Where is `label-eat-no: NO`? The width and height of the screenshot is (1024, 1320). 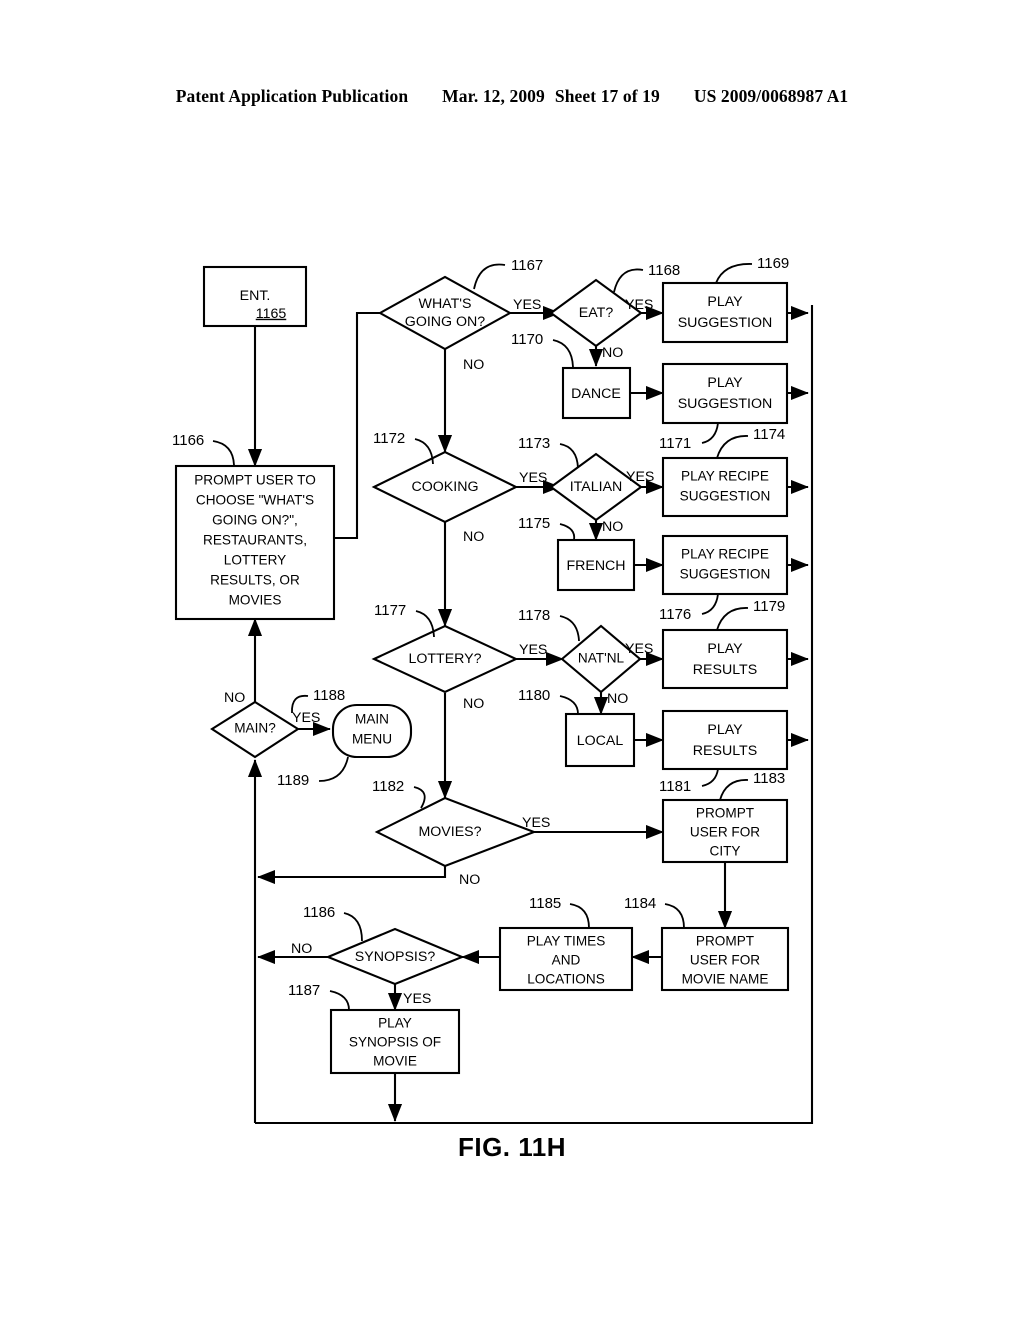 label-eat-no: NO is located at coordinates (612, 353).